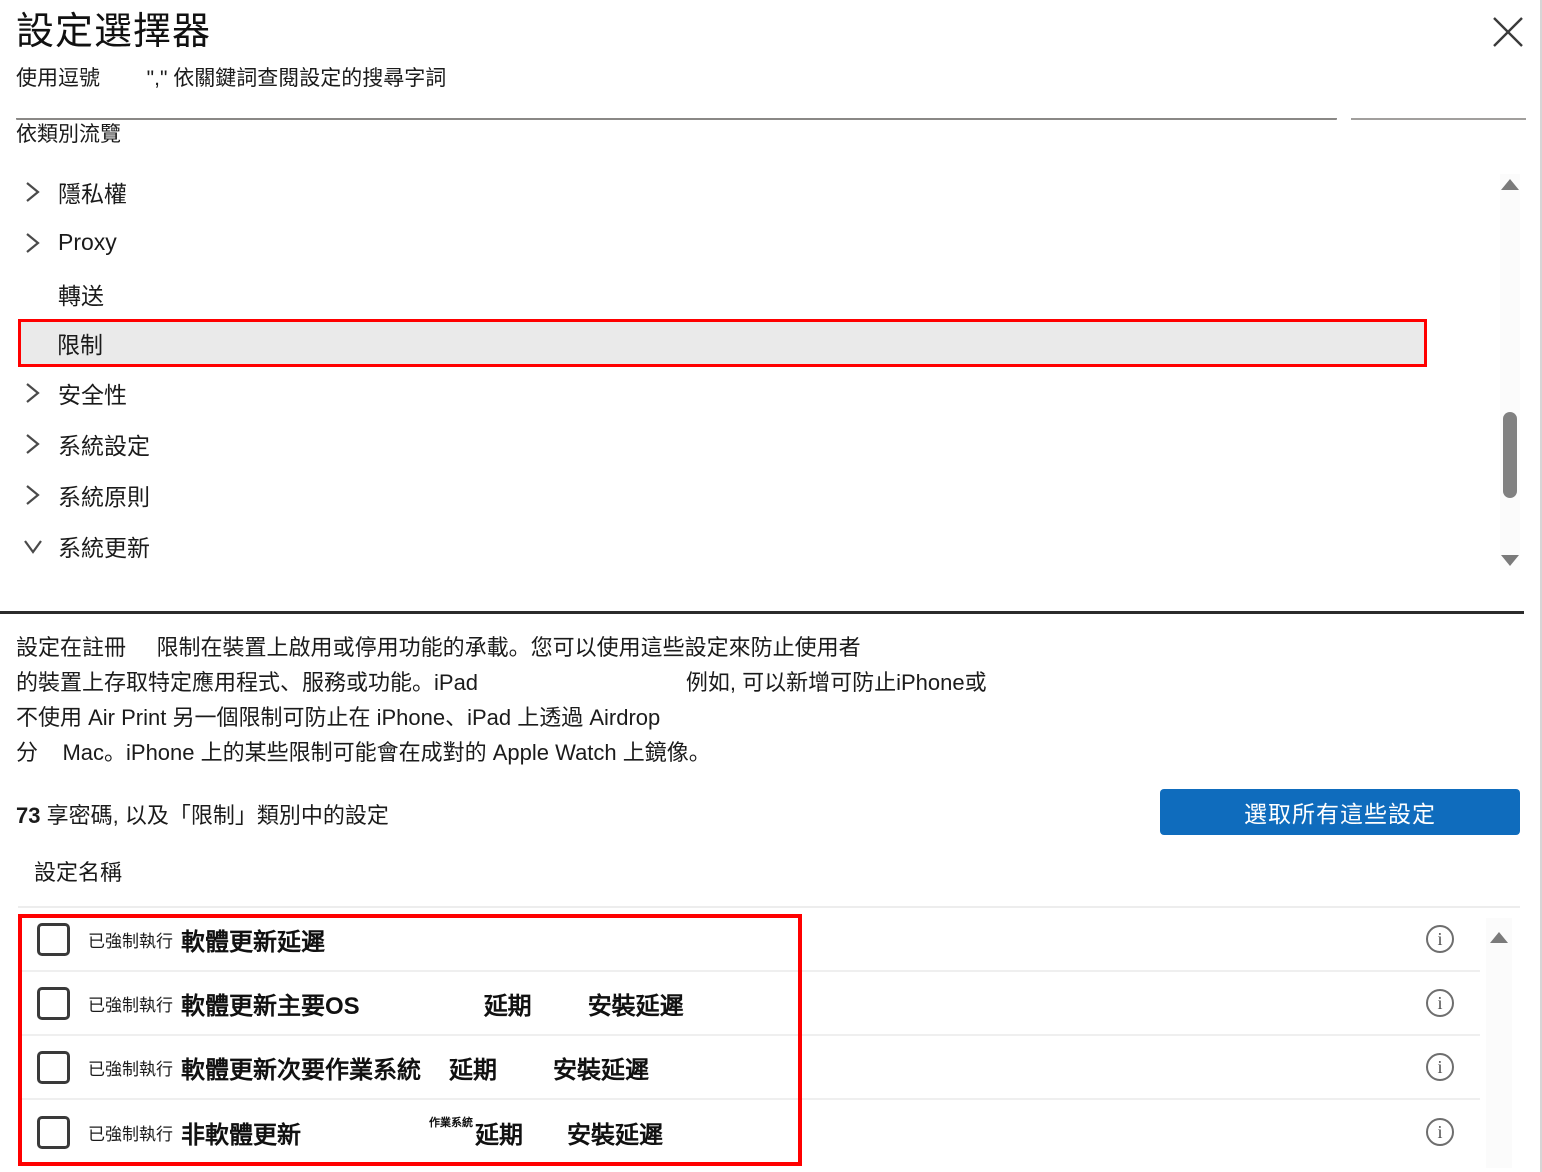 The image size is (1542, 1172). I want to click on tree-item-label: 系統更新, so click(104, 547).